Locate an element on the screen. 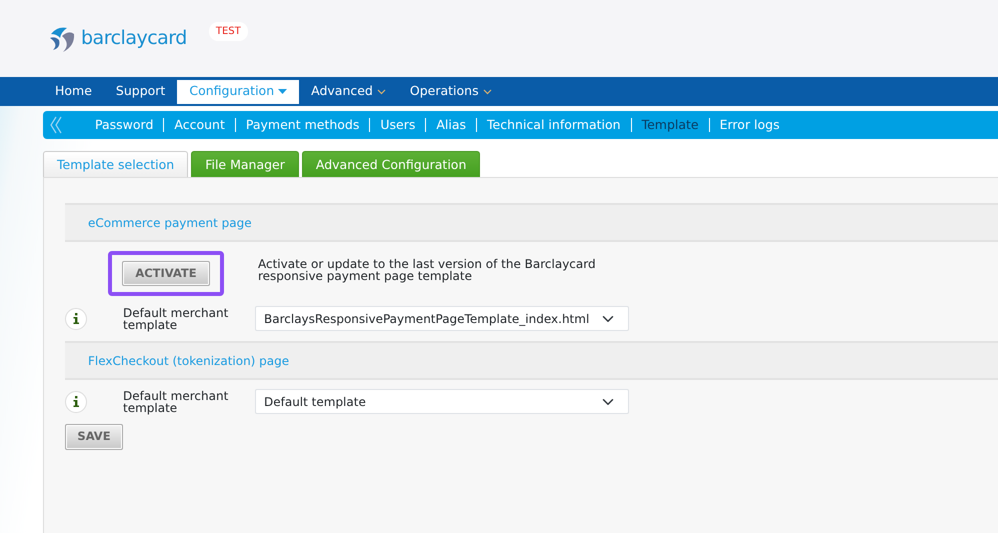 The width and height of the screenshot is (998, 533). logo: barclaycard is located at coordinates (117, 39).